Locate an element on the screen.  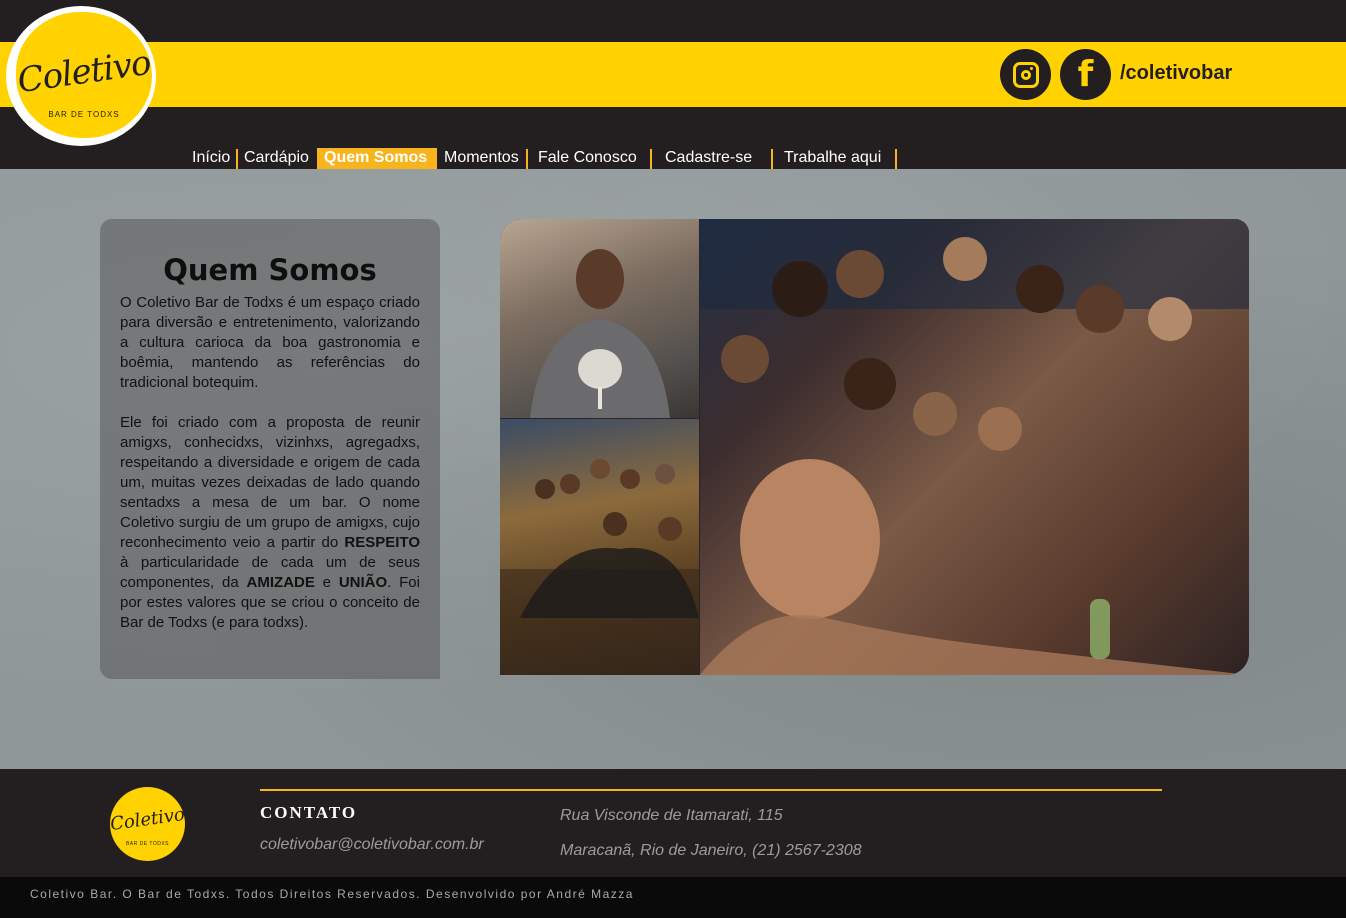
footer-logo-subtitle: BAR DE TODXS is located at coordinates (147, 844).